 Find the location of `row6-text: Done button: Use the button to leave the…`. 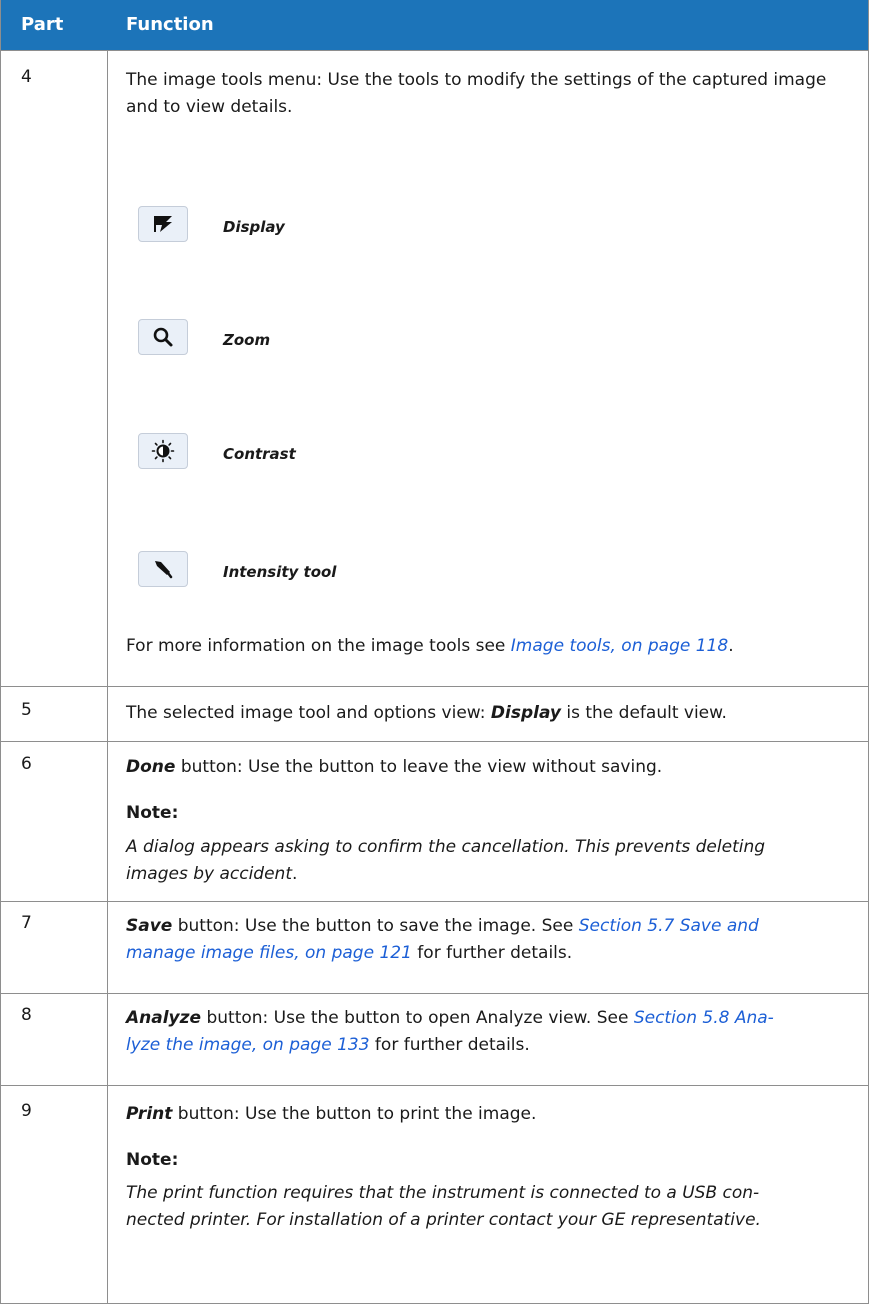

row6-text: Done button: Use the button to leave the… is located at coordinates (394, 767).